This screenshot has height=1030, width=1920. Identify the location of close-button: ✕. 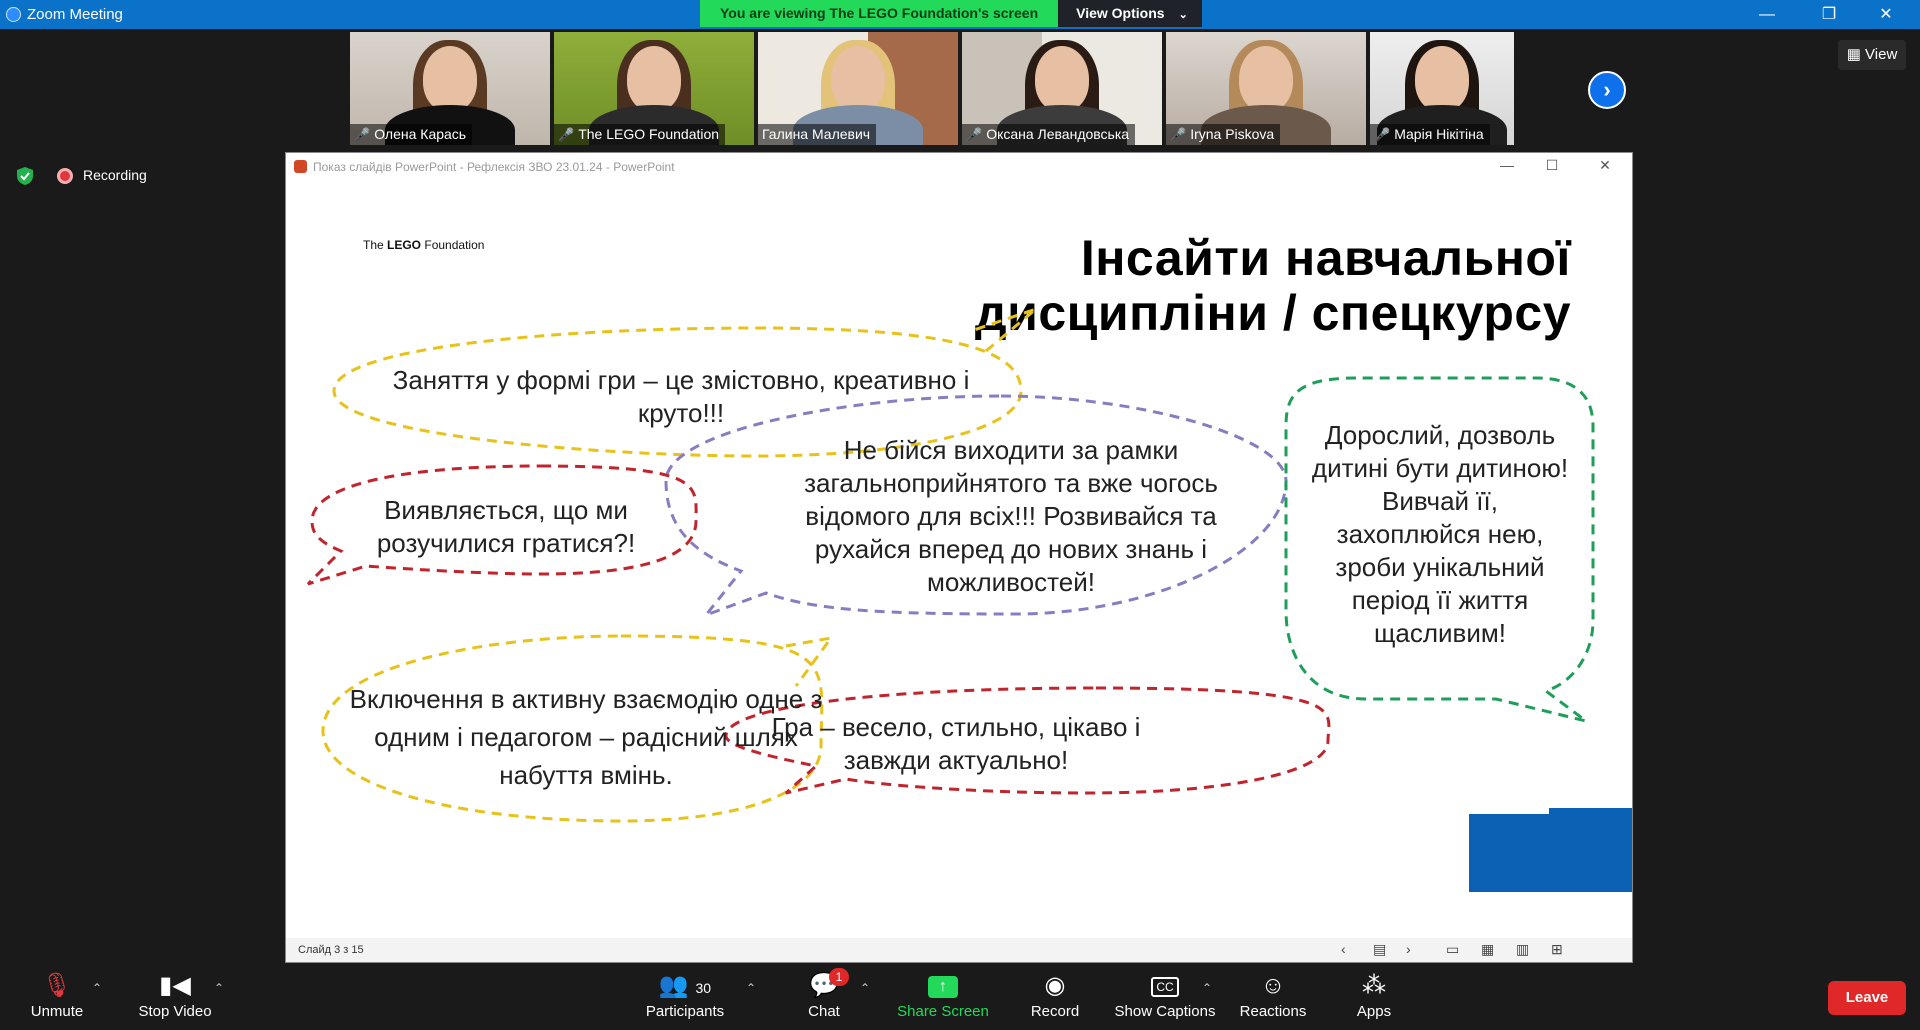
(1886, 15).